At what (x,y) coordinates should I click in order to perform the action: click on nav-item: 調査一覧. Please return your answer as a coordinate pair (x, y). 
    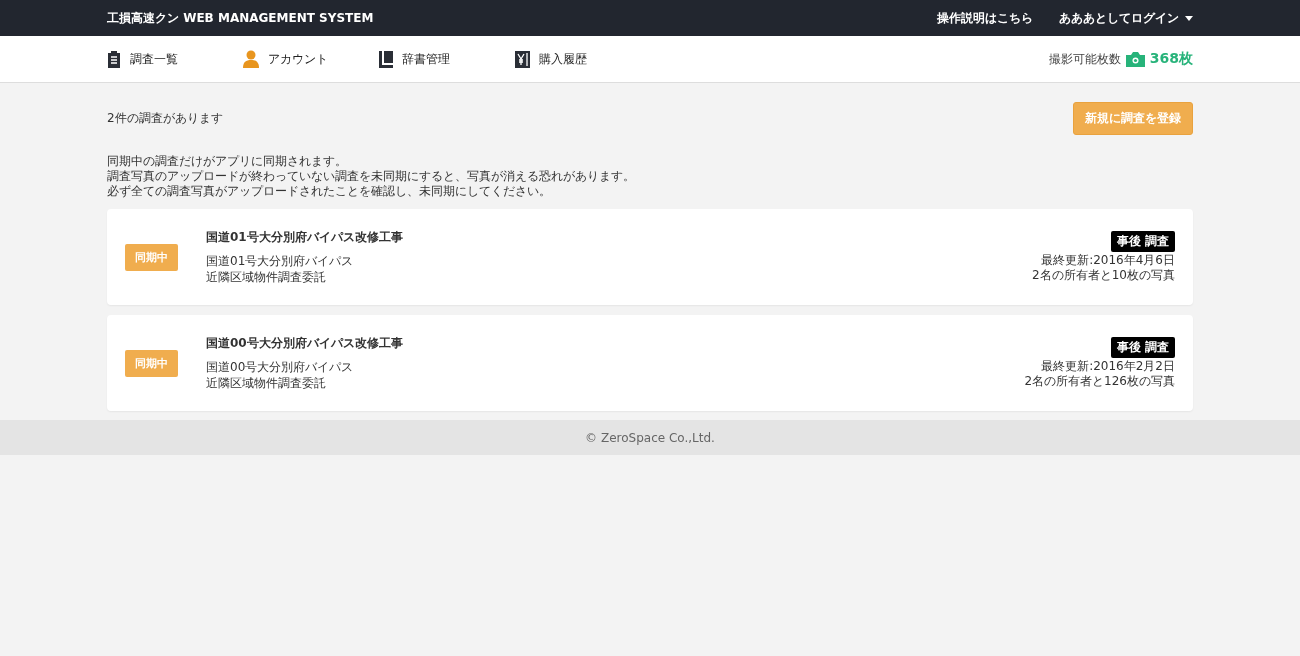
    Looking at the image, I should click on (175, 59).